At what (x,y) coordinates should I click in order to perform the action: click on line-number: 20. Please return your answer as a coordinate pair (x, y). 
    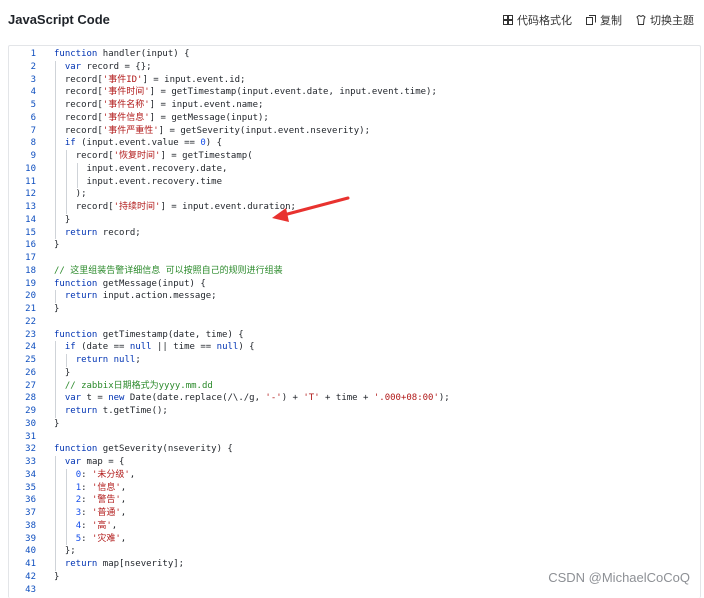
    Looking at the image, I should click on (30, 296).